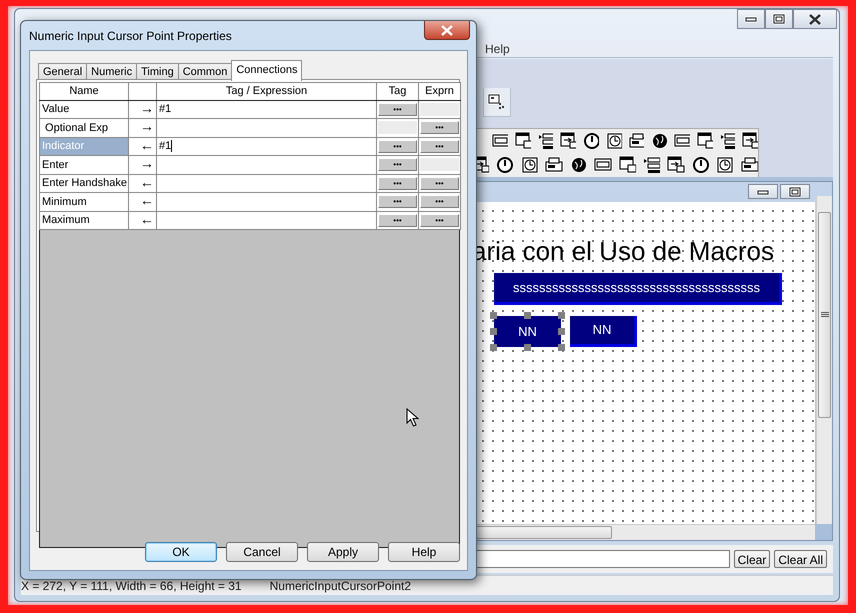  I want to click on dialog-button: Apply, so click(343, 552).